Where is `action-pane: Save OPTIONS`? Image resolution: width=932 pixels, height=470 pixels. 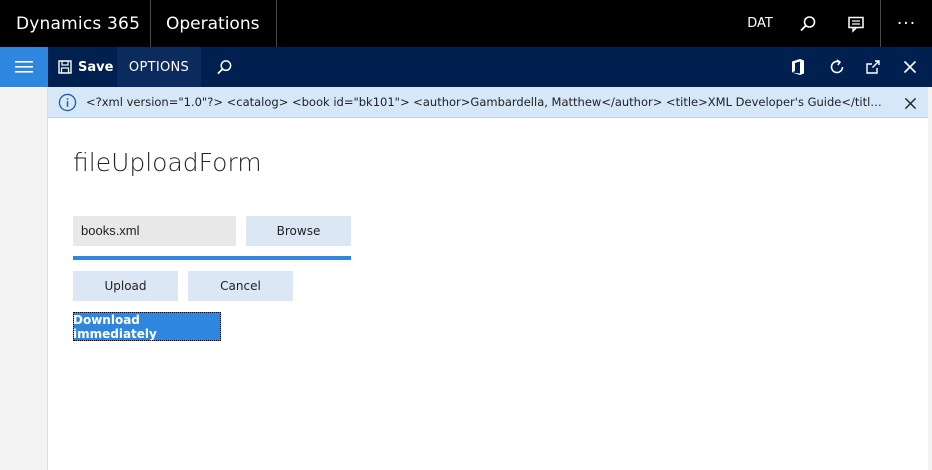
action-pane: Save OPTIONS is located at coordinates (466, 67).